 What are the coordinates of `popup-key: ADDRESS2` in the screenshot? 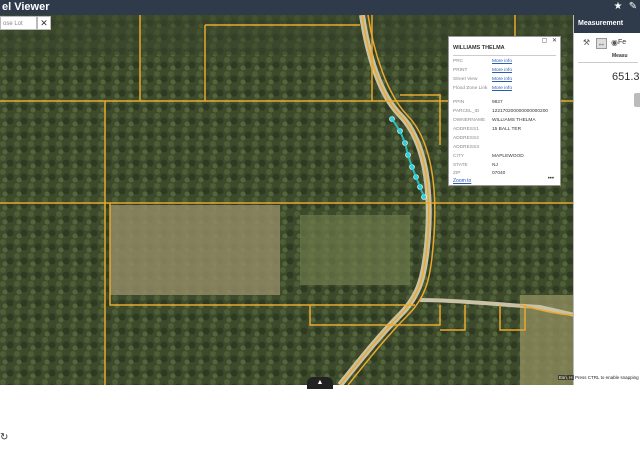 It's located at (466, 138).